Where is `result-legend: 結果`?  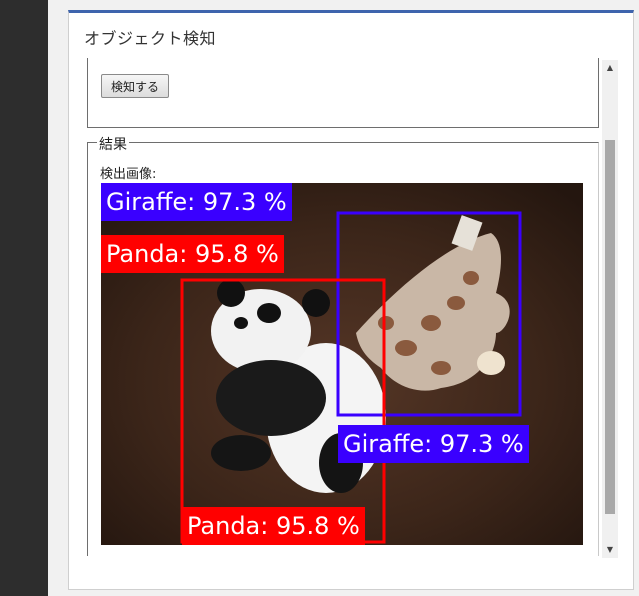
result-legend: 結果 is located at coordinates (113, 144).